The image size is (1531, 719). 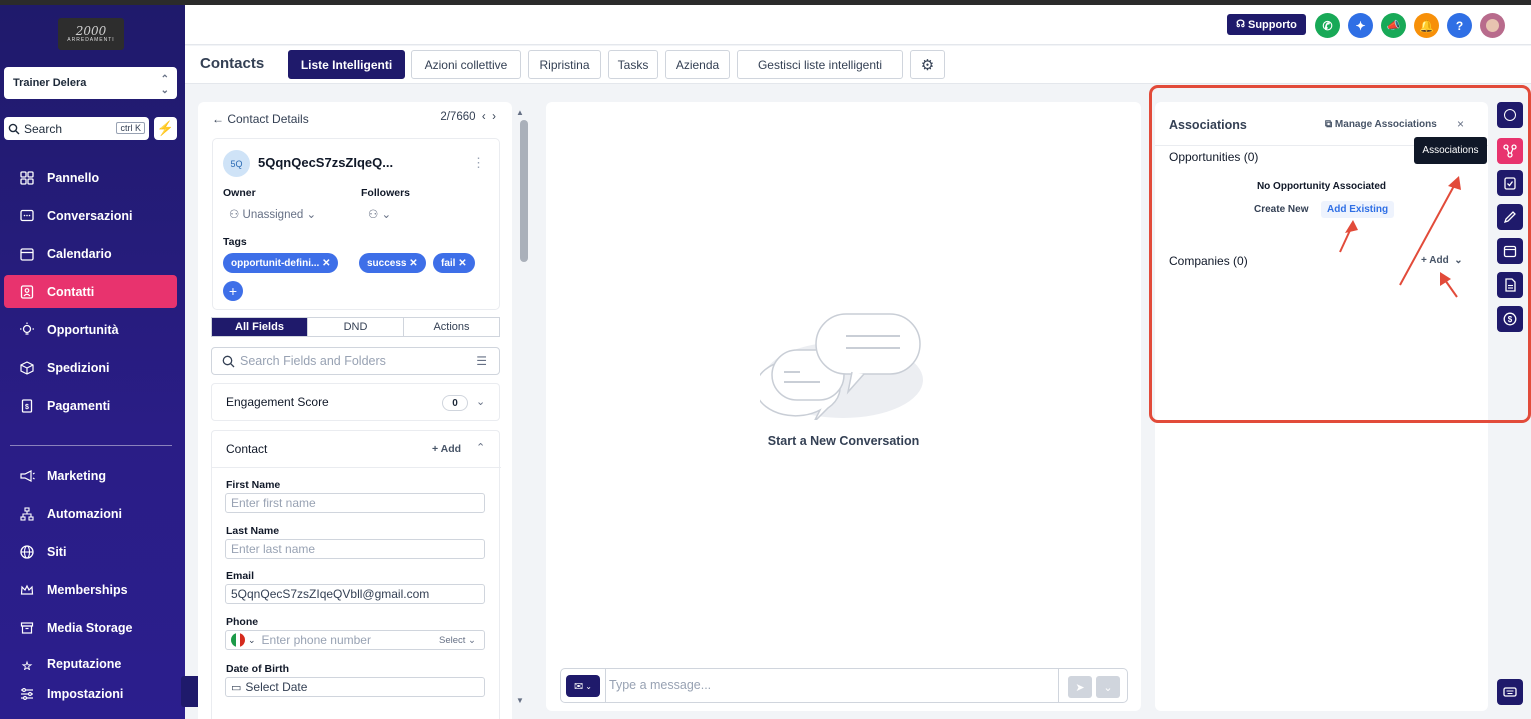 What do you see at coordinates (228, 361) in the screenshot?
I see `search-icon` at bounding box center [228, 361].